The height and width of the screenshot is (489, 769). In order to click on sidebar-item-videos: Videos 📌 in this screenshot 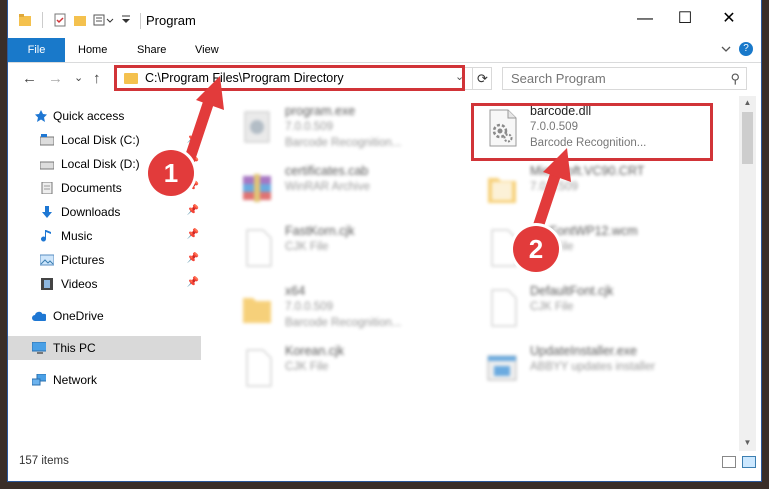, I will do `click(104, 284)`.